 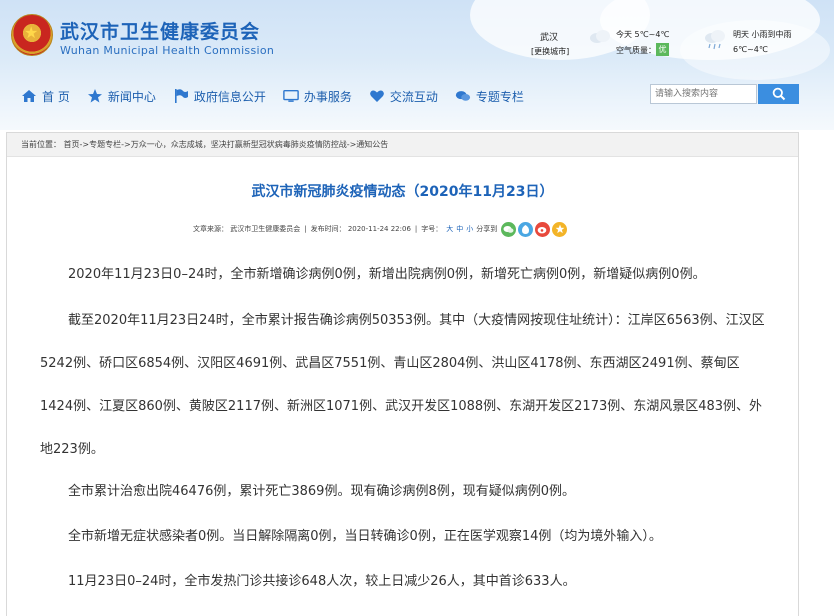 I want to click on chat-icon, so click(x=463, y=96).